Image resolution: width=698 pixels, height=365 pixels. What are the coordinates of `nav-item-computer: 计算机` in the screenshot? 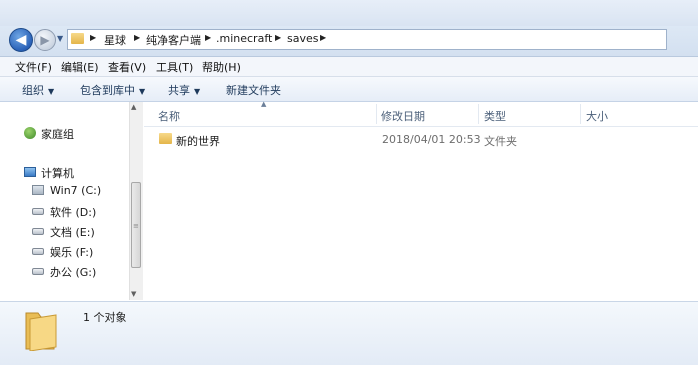 It's located at (57, 173).